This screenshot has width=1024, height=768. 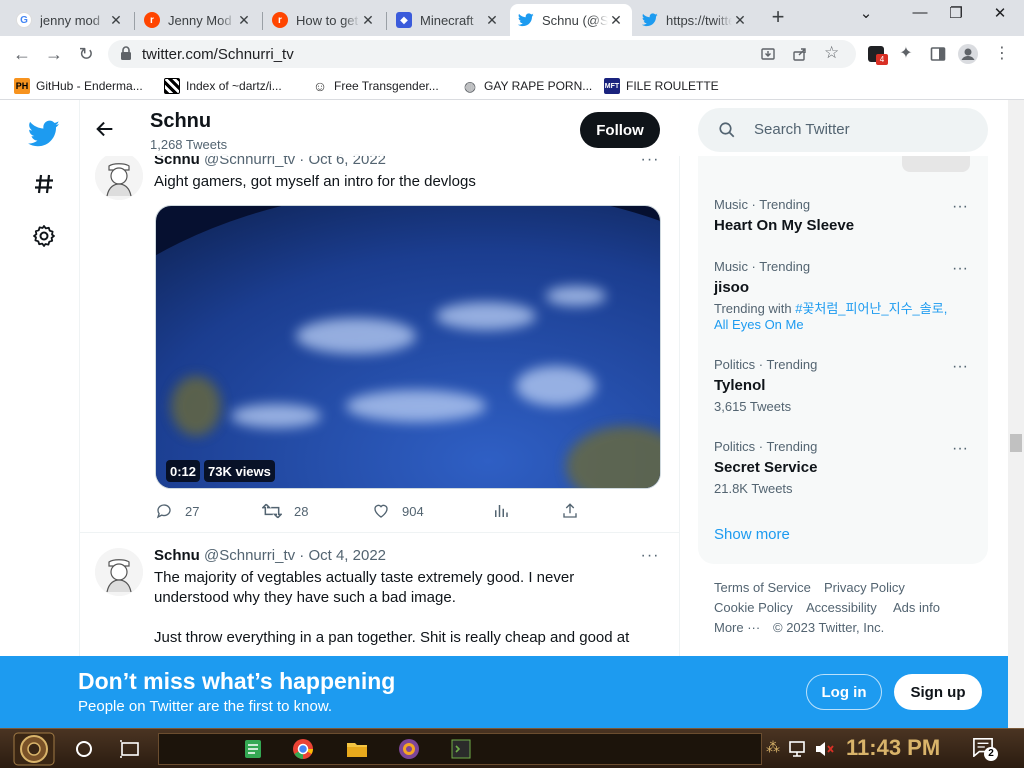 I want to click on search-placeholder: Search Twitter, so click(x=802, y=129).